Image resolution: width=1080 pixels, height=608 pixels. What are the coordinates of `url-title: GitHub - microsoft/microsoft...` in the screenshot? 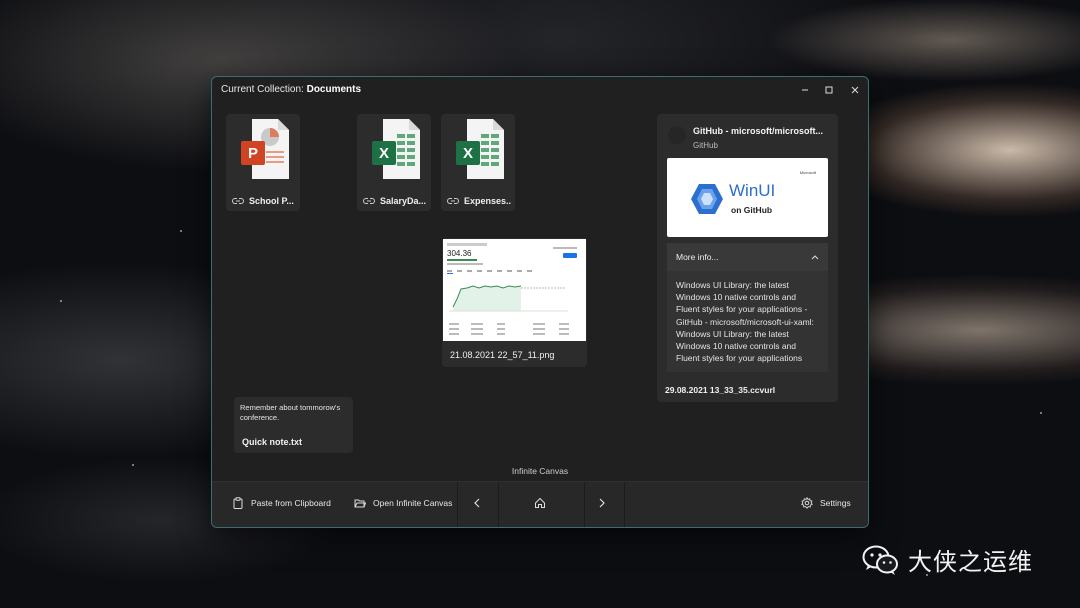 It's located at (758, 131).